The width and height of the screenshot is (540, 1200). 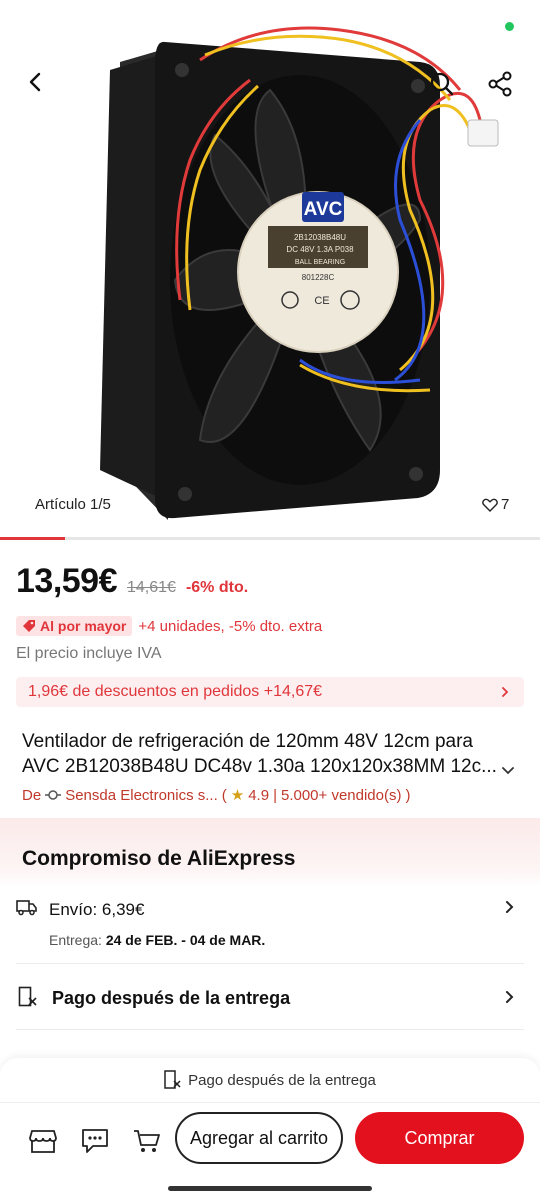 I want to click on share-icon, so click(x=500, y=84).